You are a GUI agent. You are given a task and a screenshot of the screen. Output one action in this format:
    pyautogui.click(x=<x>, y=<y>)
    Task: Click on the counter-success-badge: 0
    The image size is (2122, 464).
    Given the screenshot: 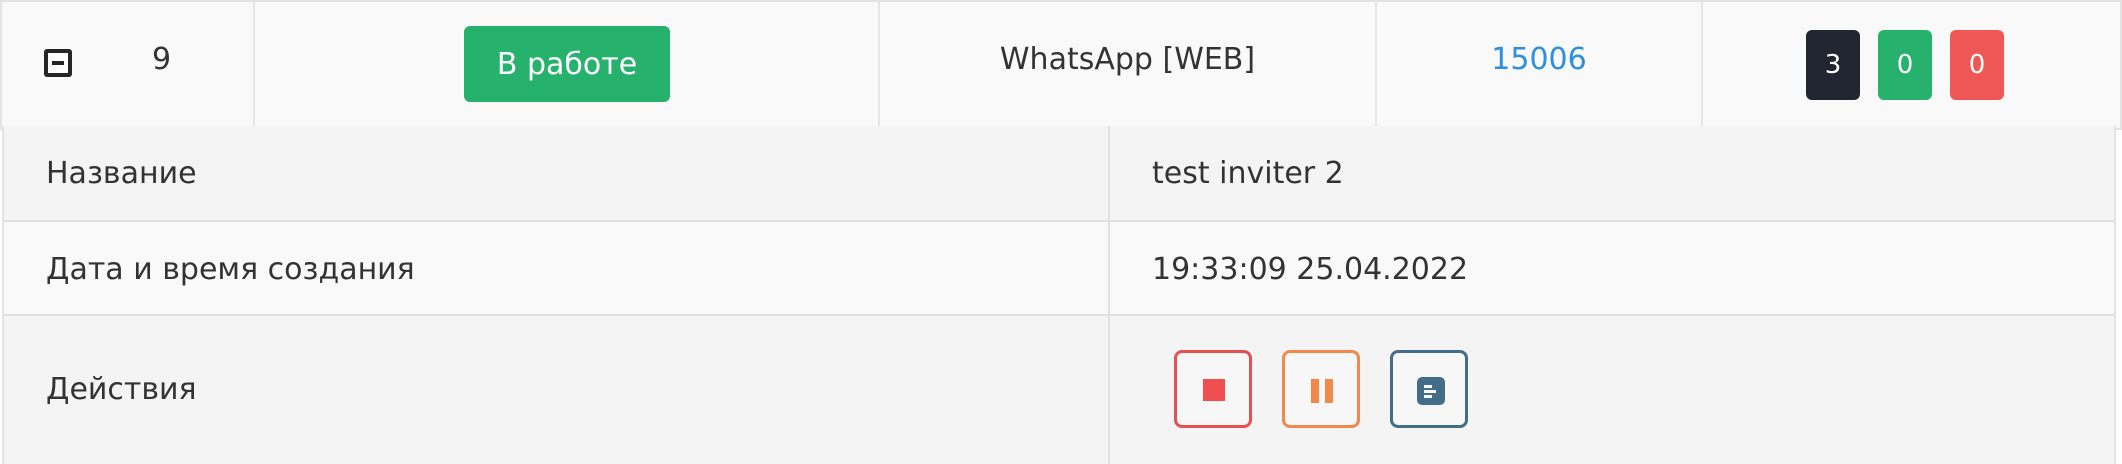 What is the action you would take?
    pyautogui.click(x=1905, y=65)
    